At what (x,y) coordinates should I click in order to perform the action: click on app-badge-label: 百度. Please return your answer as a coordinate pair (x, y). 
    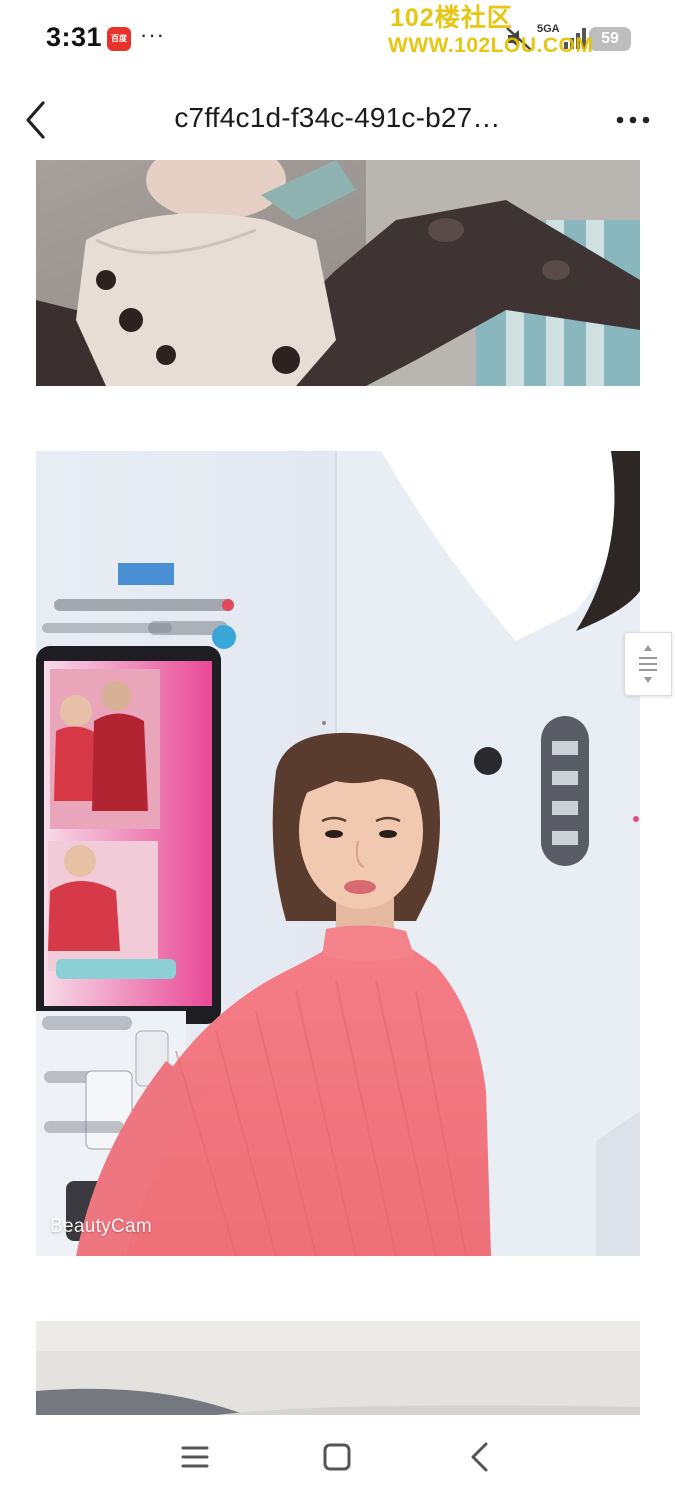
    Looking at the image, I should click on (119, 38).